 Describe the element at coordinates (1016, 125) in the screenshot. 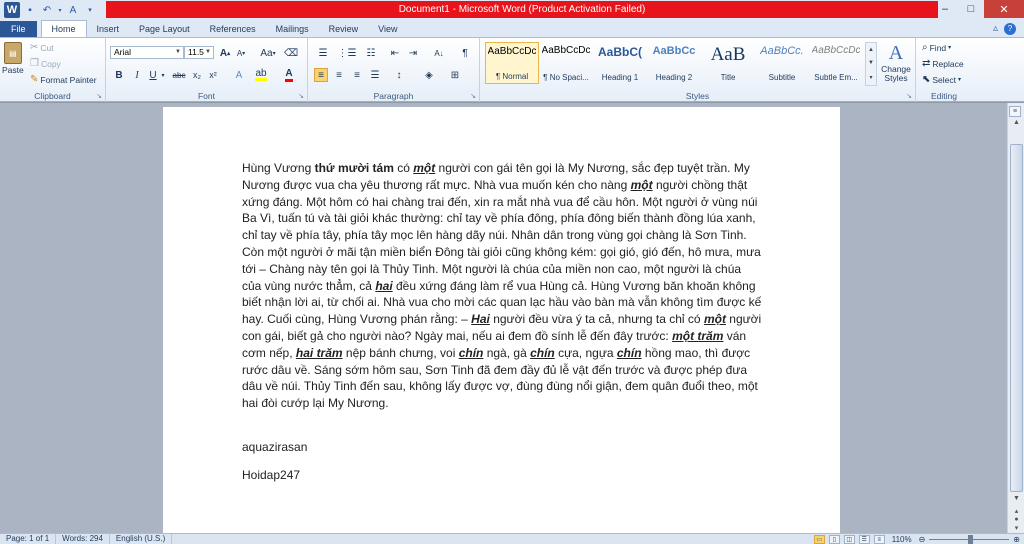

I see `scroll-up-icon: ▲` at that location.